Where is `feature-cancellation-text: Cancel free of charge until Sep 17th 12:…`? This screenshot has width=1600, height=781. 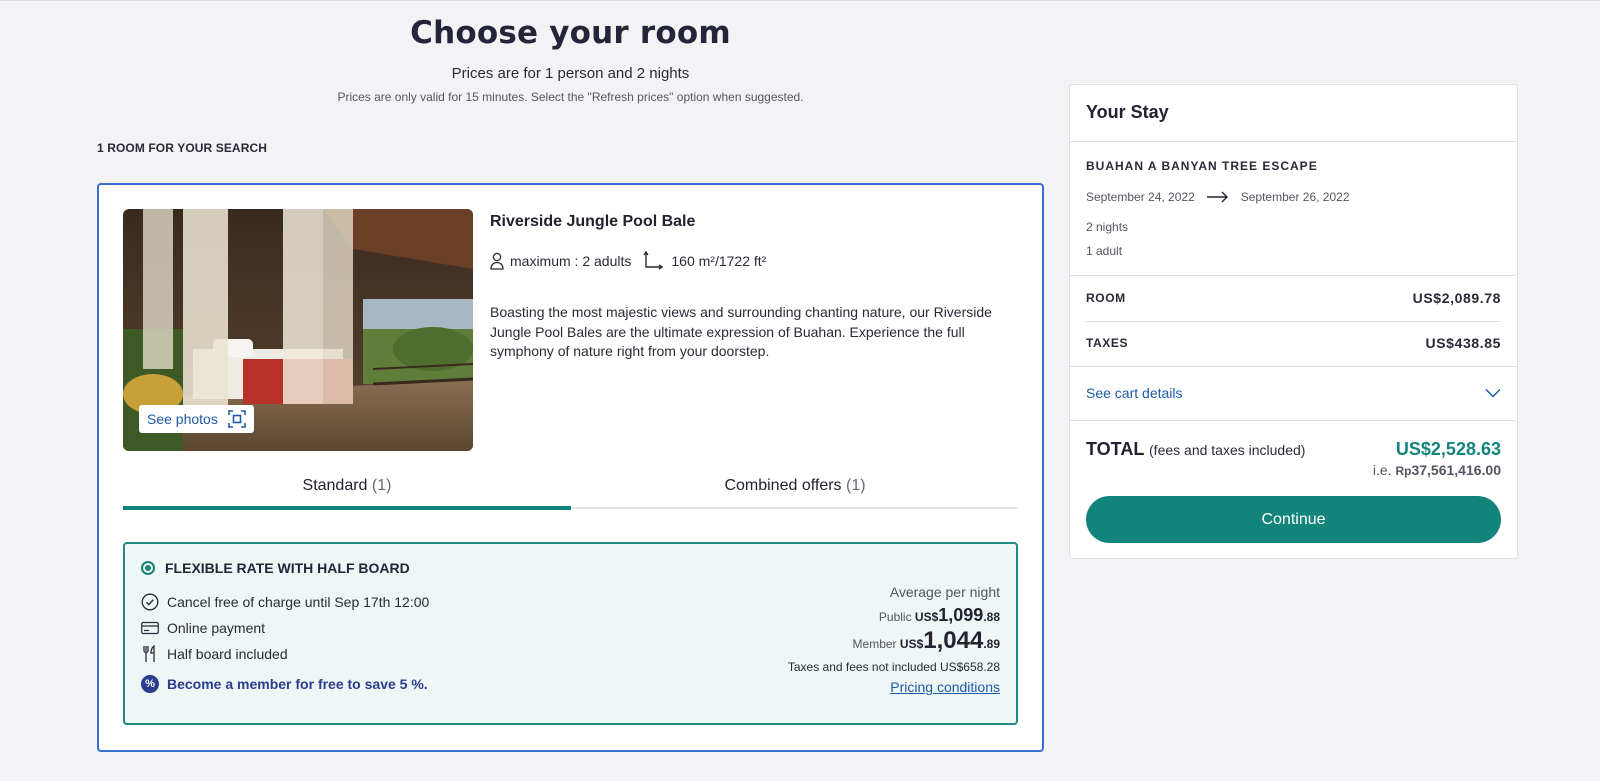 feature-cancellation-text: Cancel free of charge until Sep 17th 12:… is located at coordinates (298, 602).